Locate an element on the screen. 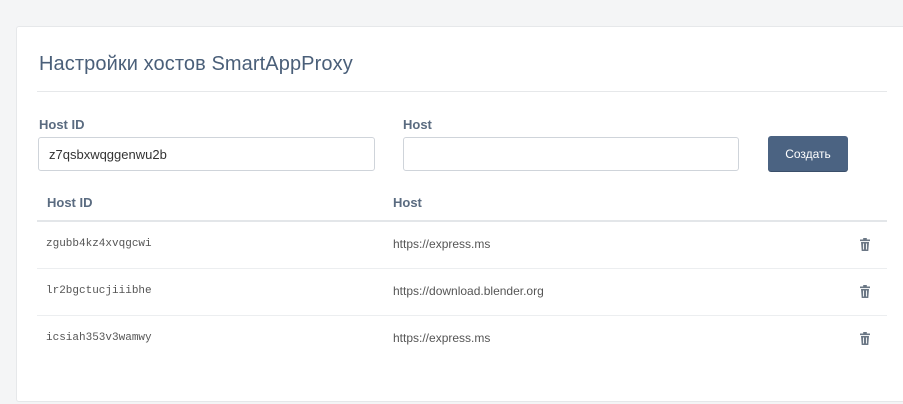 This screenshot has width=903, height=404. host-input is located at coordinates (571, 154).